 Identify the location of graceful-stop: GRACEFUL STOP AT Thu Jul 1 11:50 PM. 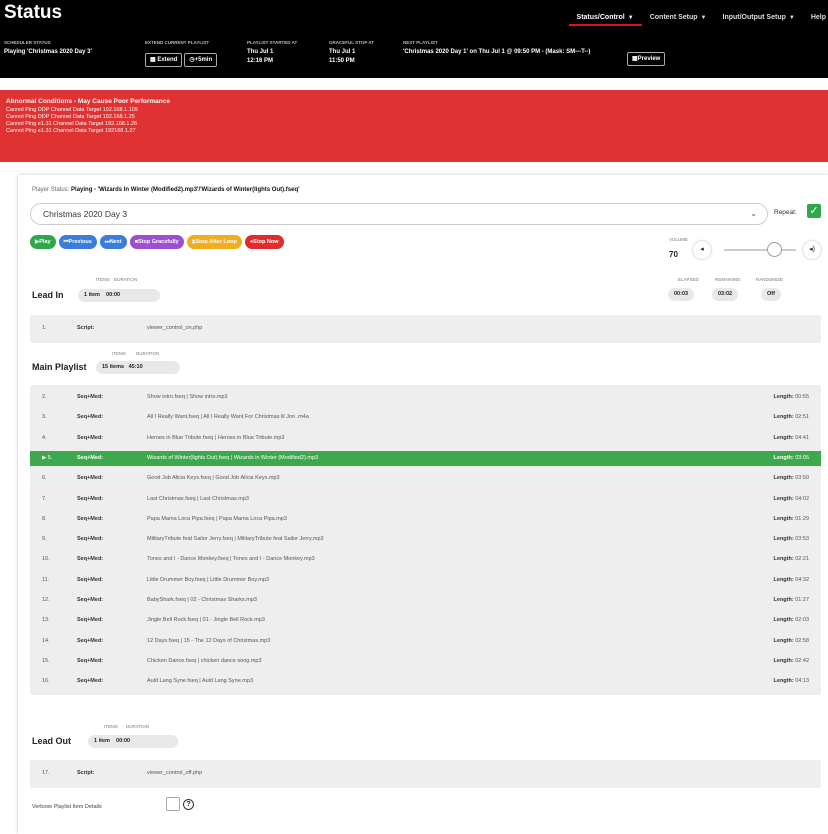
(351, 53).